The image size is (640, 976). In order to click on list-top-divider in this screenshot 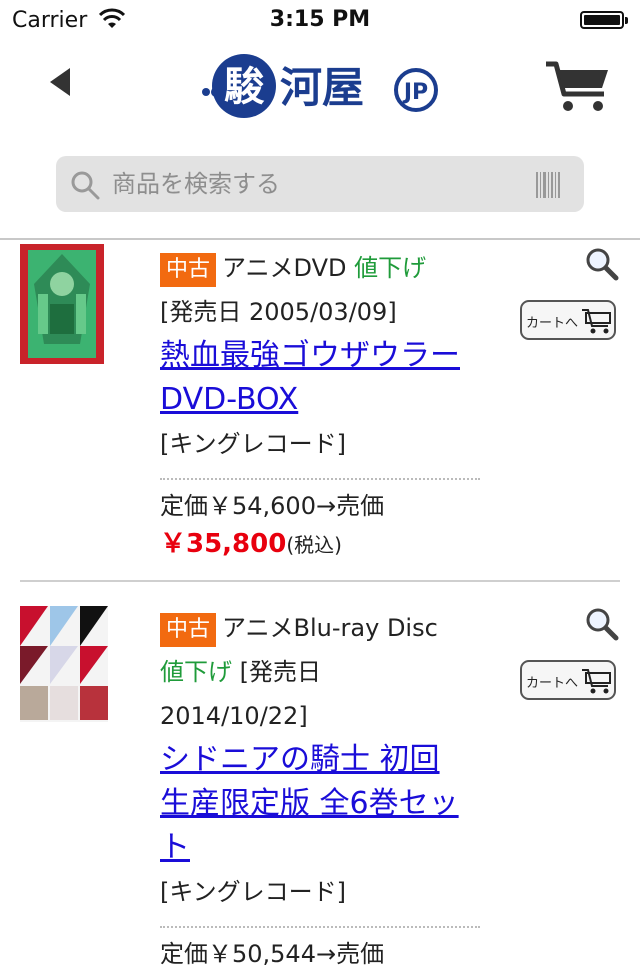, I will do `click(320, 239)`.